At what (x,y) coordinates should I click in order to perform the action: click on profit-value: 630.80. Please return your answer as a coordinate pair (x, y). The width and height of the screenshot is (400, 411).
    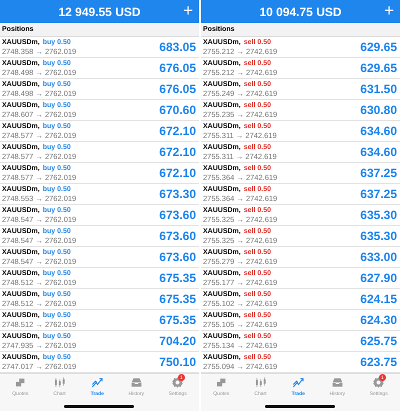
    Looking at the image, I should click on (378, 110).